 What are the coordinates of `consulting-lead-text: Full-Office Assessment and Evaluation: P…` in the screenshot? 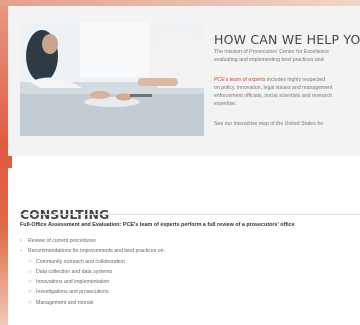 It's located at (157, 225).